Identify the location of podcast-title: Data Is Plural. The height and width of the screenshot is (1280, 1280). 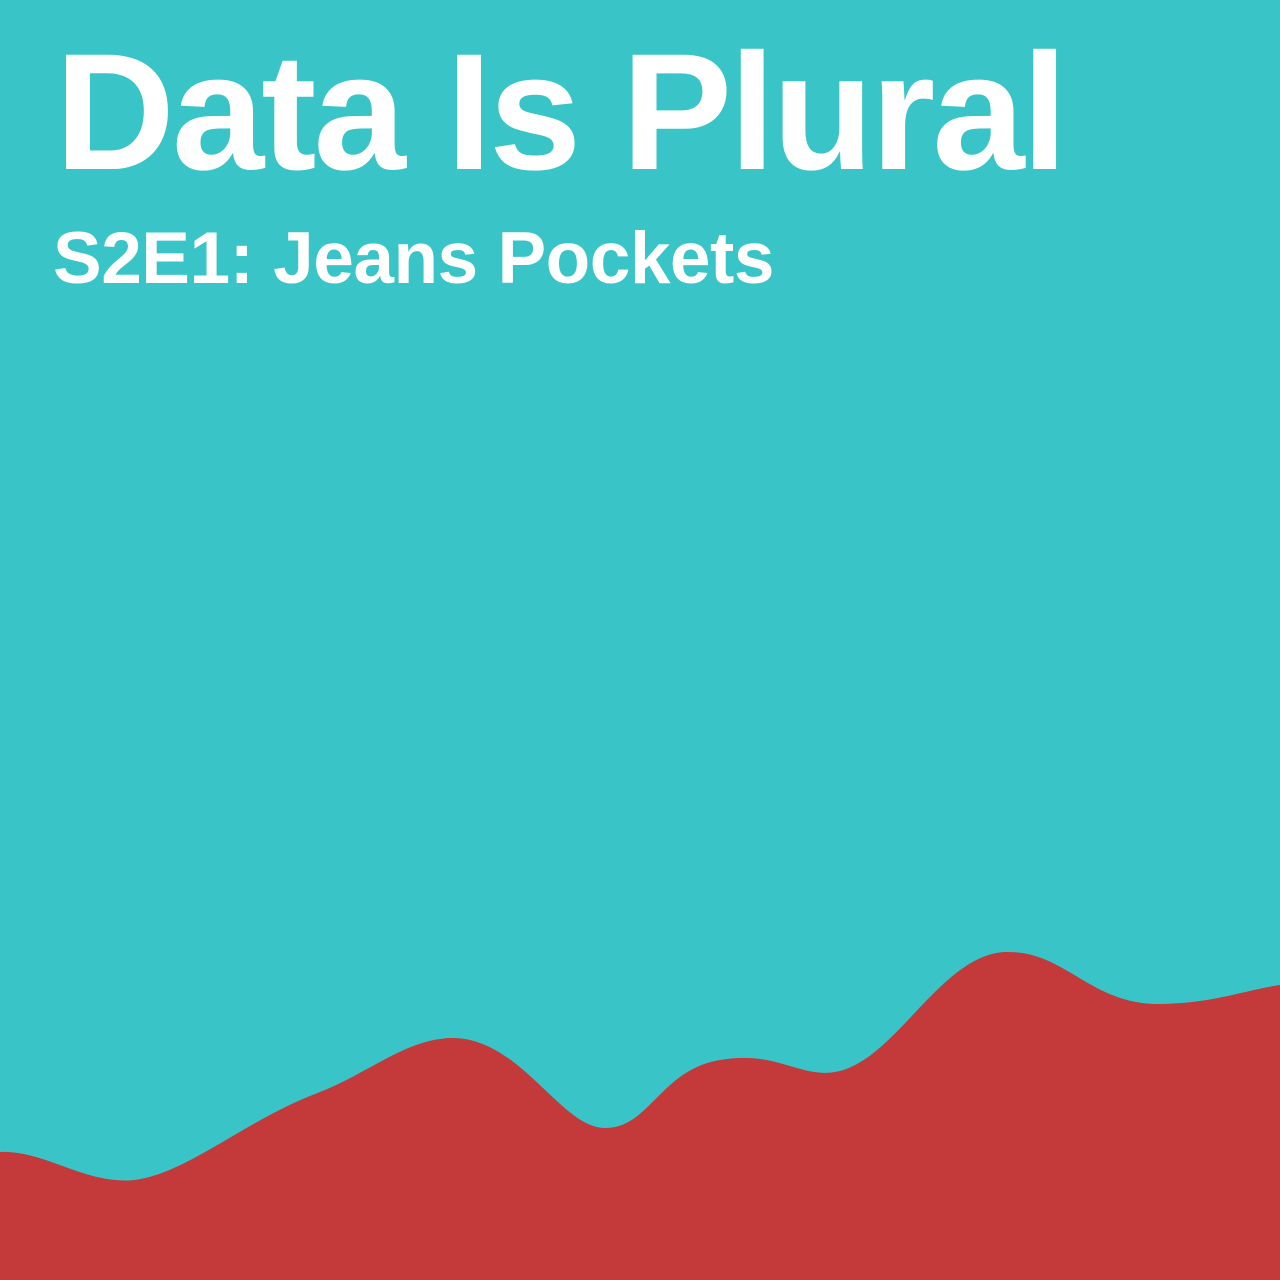
(561, 112).